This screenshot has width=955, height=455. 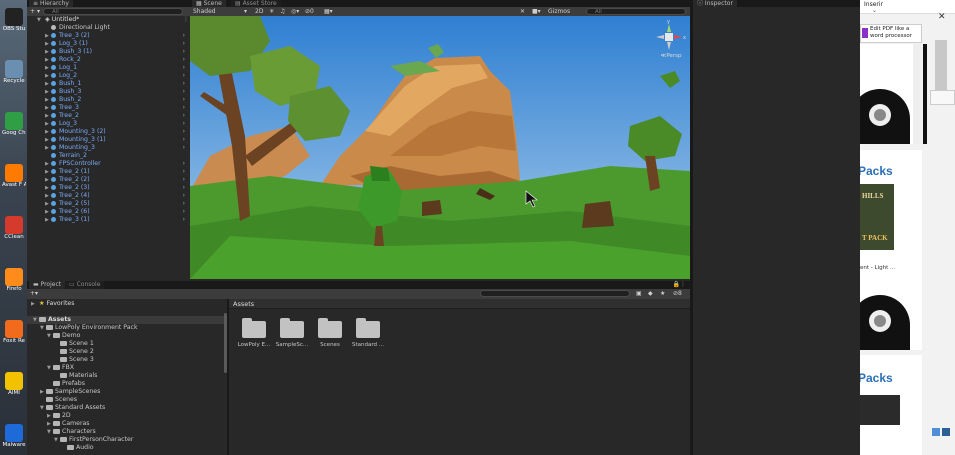 What do you see at coordinates (555, 293) in the screenshot?
I see `project-search-input` at bounding box center [555, 293].